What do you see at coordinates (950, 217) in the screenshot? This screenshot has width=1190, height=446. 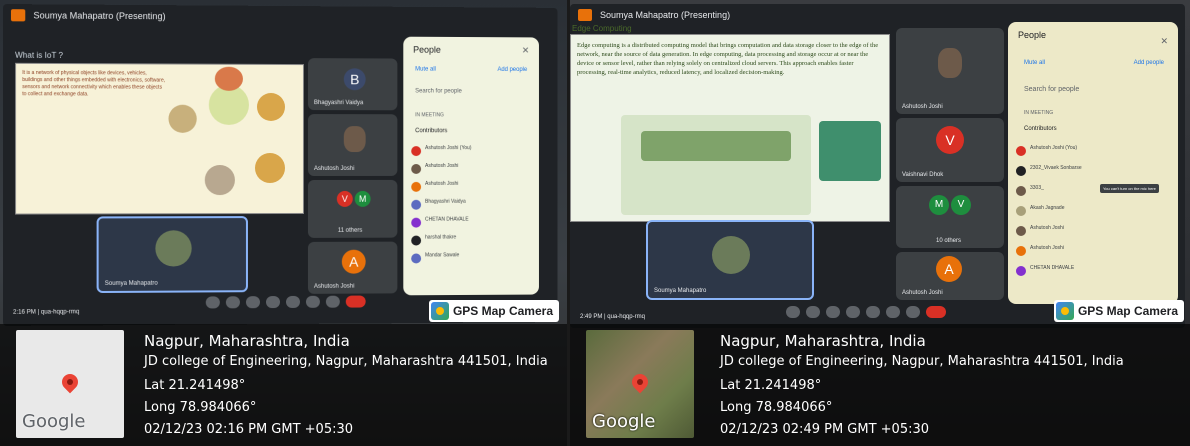 I see `participant-tile: M V 10 others` at bounding box center [950, 217].